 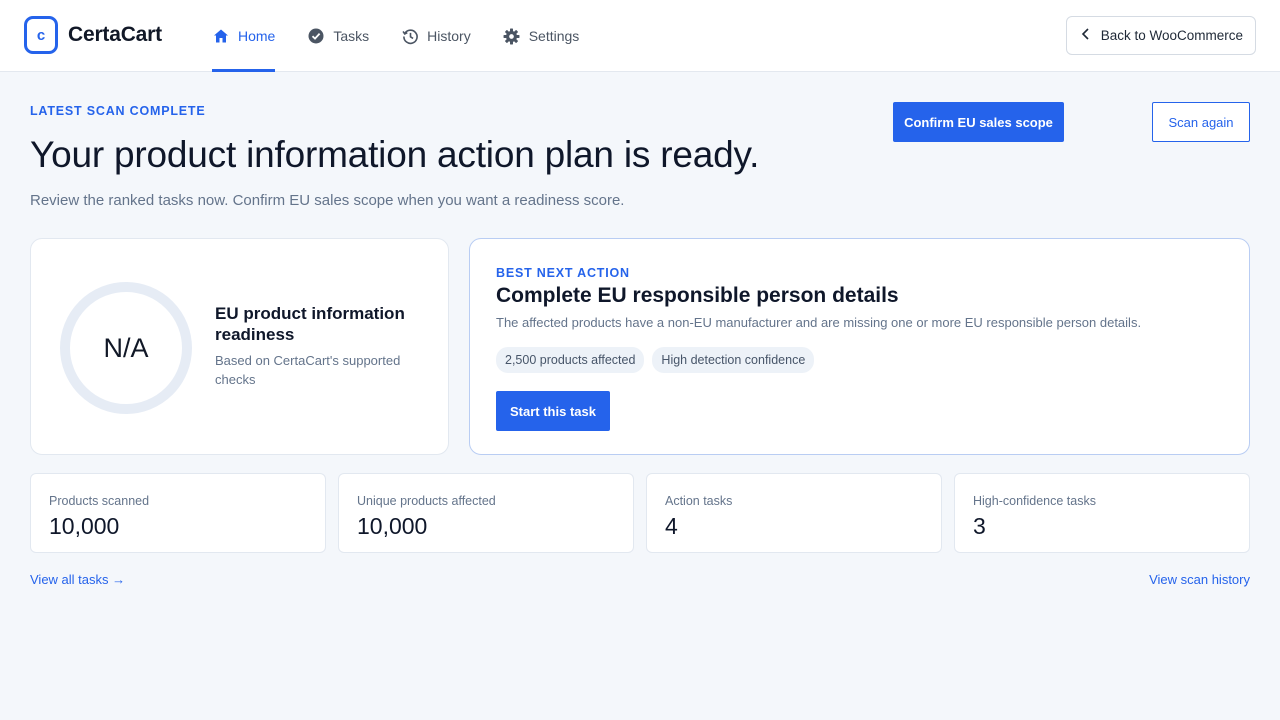 What do you see at coordinates (486, 513) in the screenshot?
I see `stat-unique-products-affected: Unique products affected 10,000` at bounding box center [486, 513].